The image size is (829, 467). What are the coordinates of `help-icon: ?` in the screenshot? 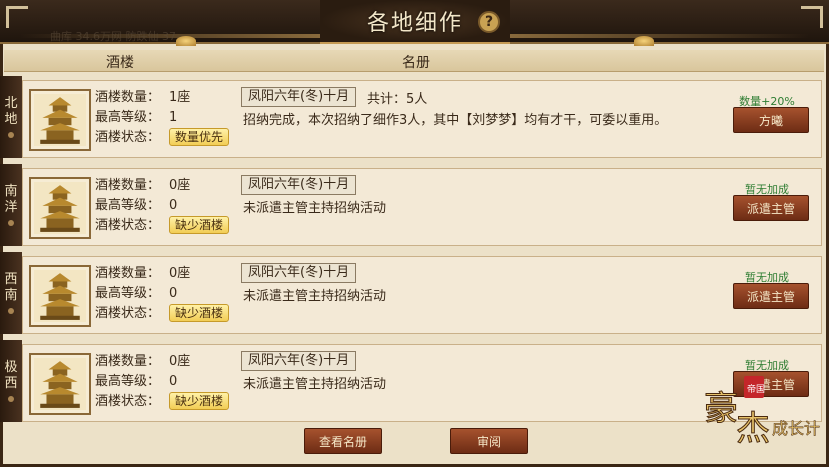 It's located at (489, 22).